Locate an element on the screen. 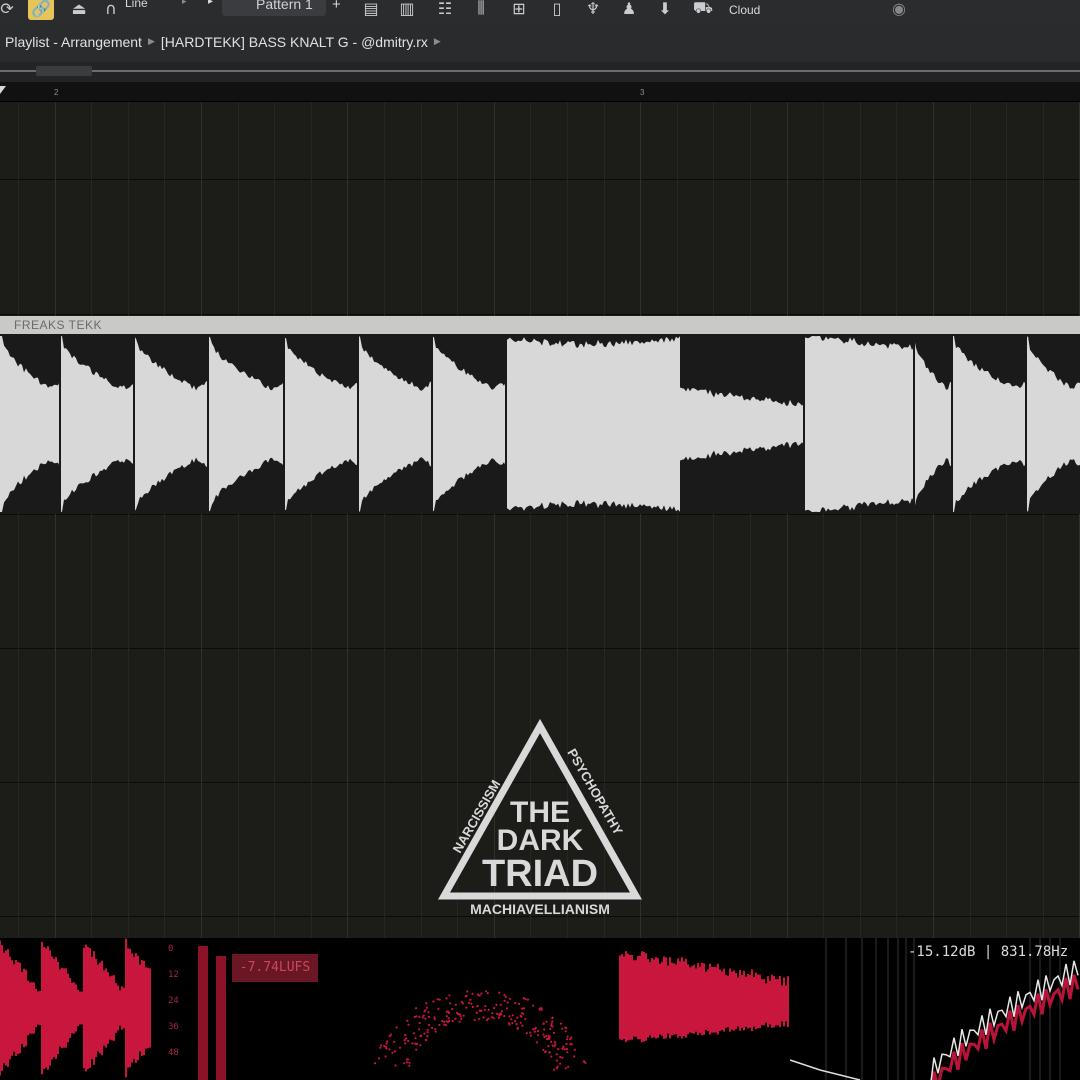  scroll-track is located at coordinates (540, 71).